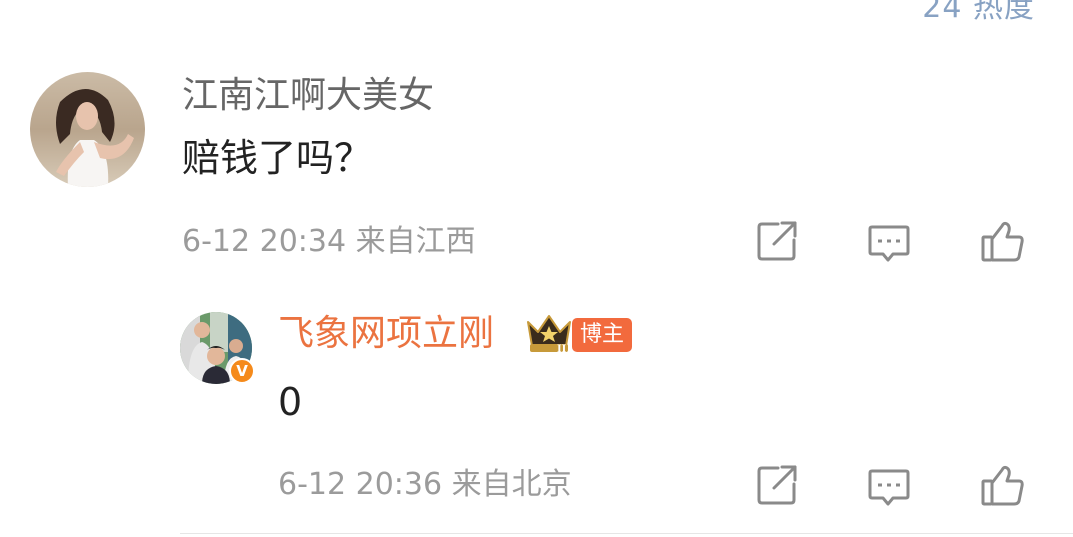  What do you see at coordinates (562, 349) in the screenshot?
I see `svg-text: II` at bounding box center [562, 349].